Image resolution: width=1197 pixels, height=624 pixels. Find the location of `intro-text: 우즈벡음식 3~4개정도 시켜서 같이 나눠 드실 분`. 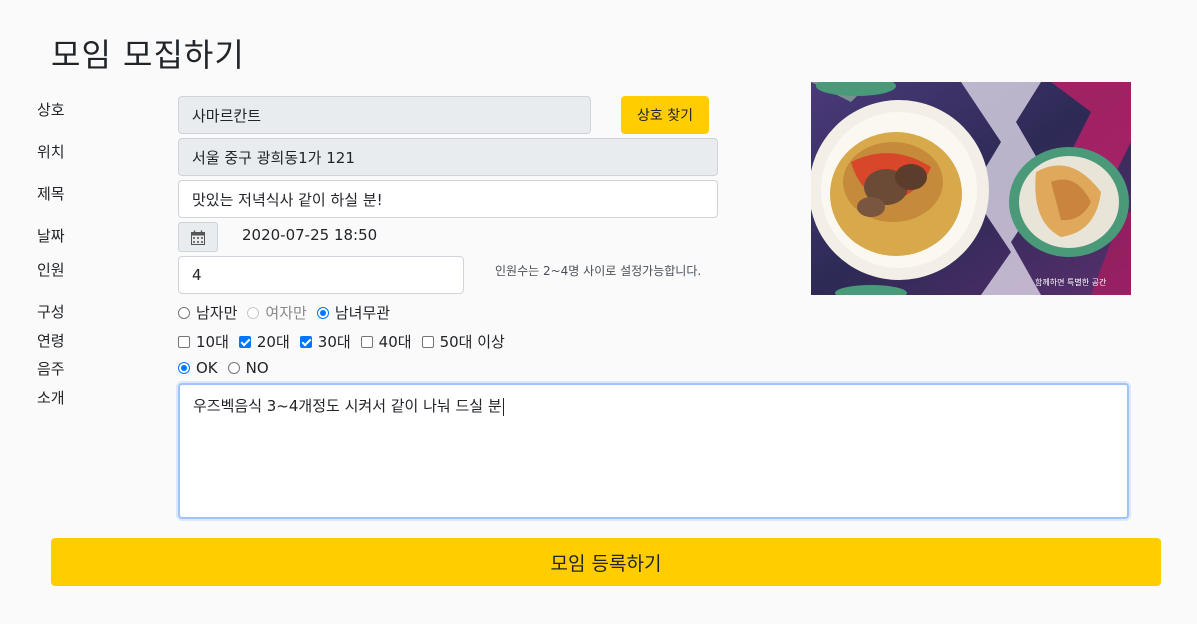

intro-text: 우즈벡음식 3~4개정도 시켜서 같이 나눠 드실 분 is located at coordinates (347, 406).